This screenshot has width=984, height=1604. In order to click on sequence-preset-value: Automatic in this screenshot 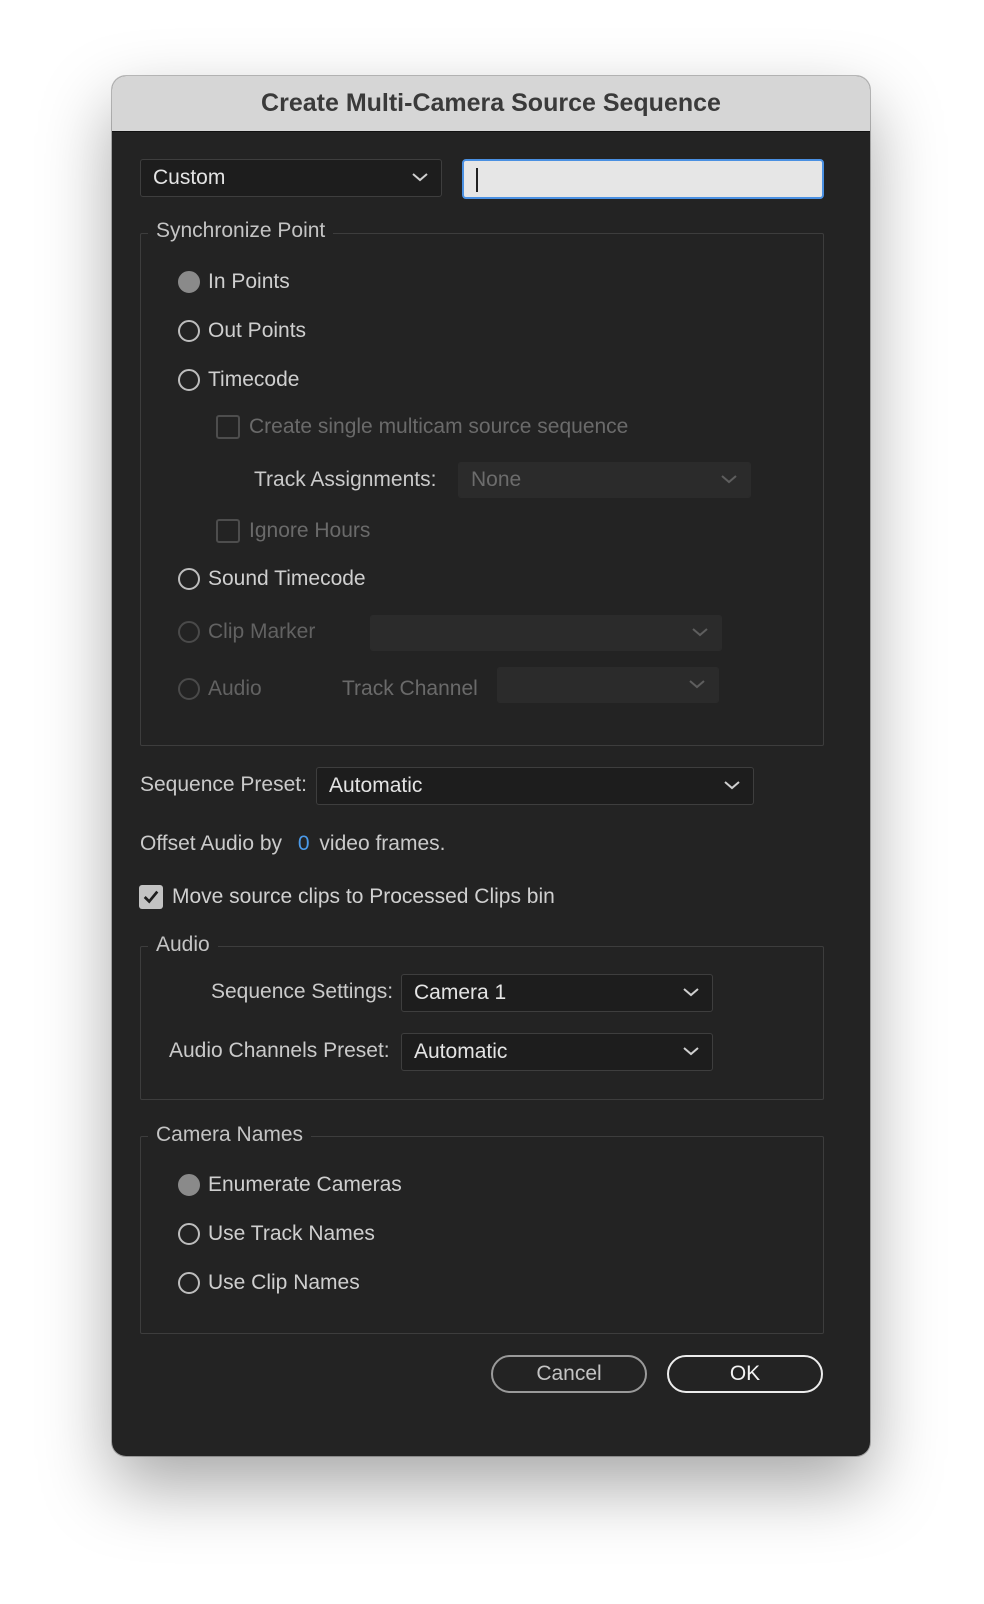, I will do `click(376, 785)`.